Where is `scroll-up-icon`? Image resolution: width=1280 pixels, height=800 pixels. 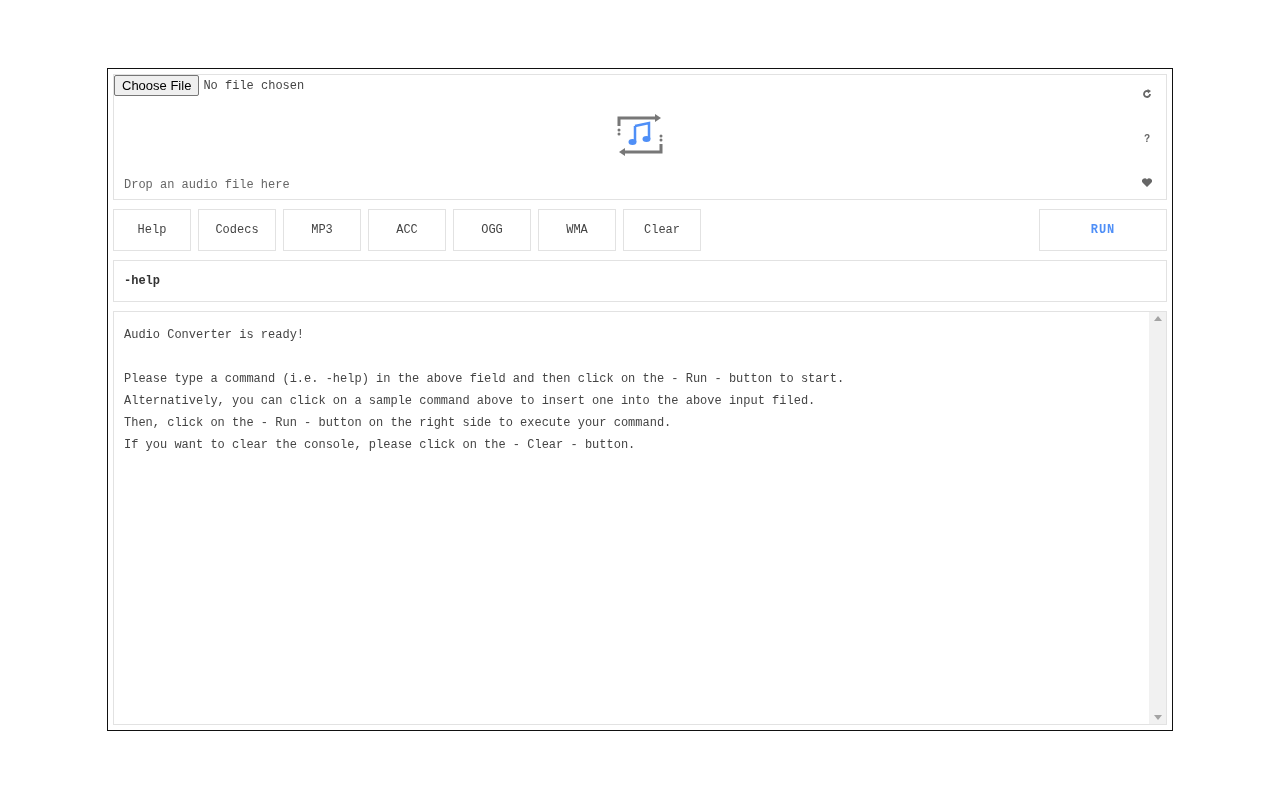
scroll-up-icon is located at coordinates (1157, 318).